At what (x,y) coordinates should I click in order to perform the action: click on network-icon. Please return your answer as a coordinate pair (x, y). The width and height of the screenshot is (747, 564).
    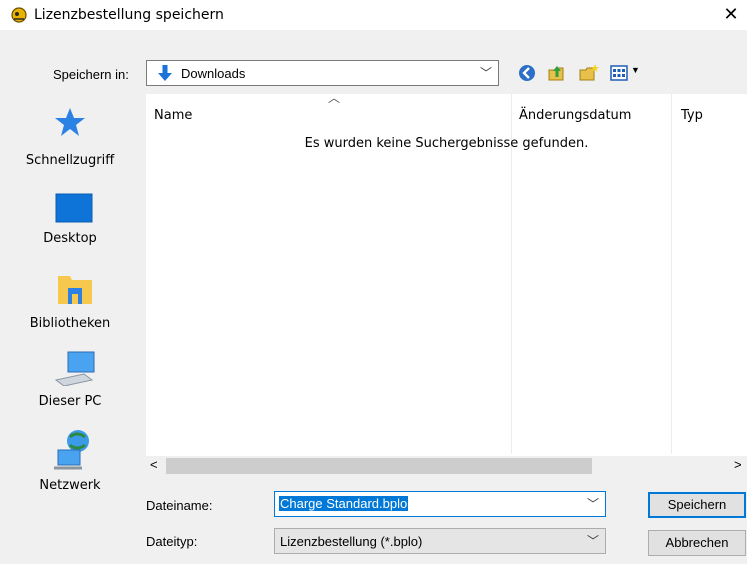
    Looking at the image, I should click on (71, 450).